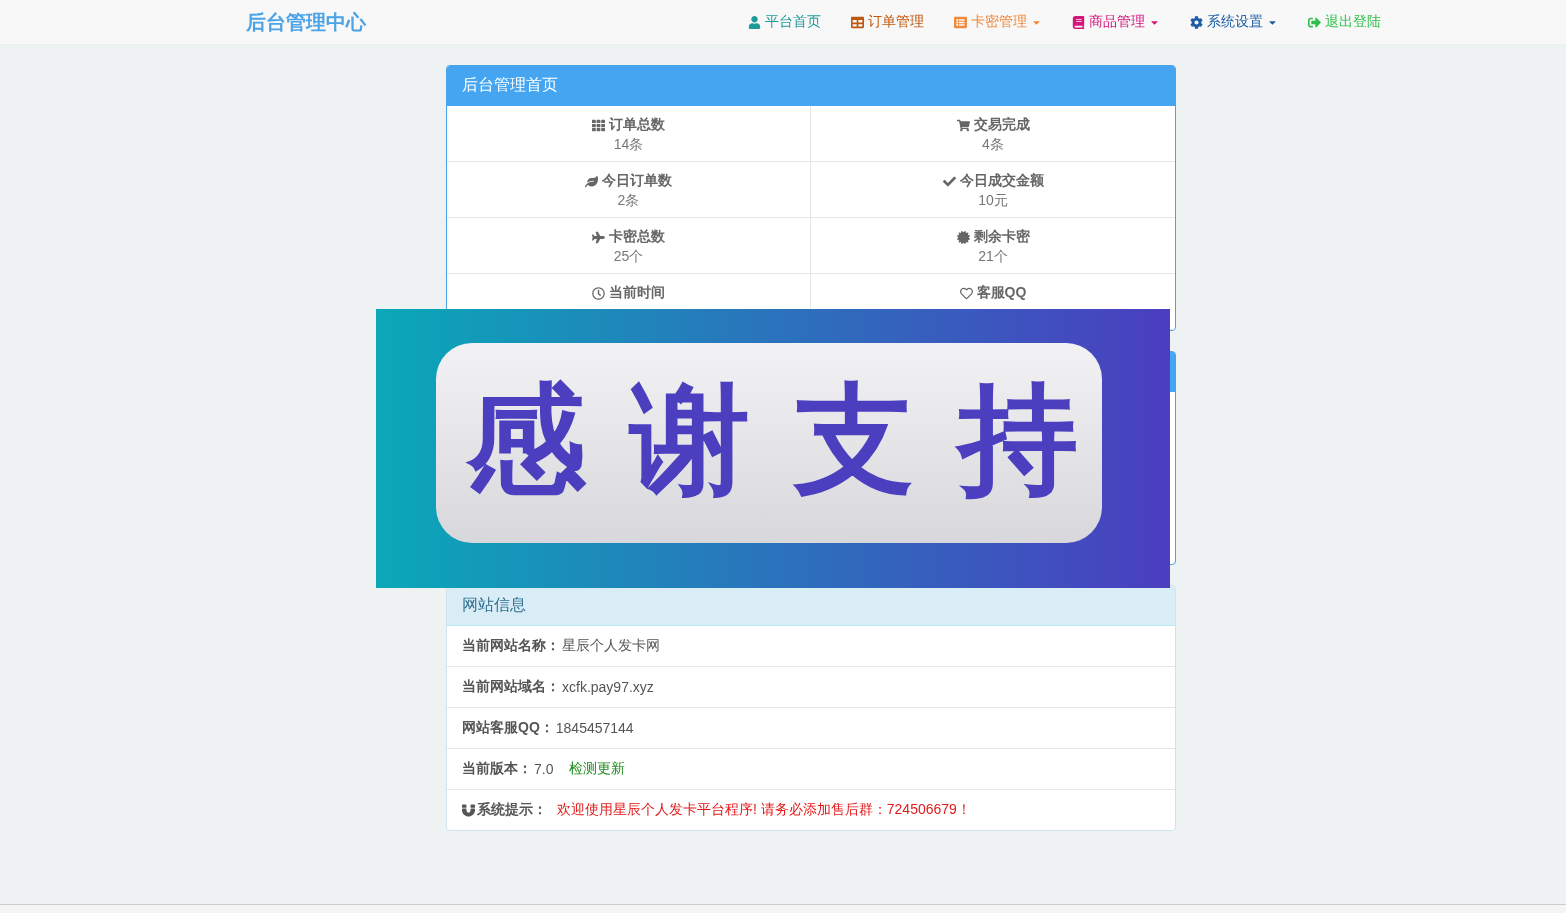  What do you see at coordinates (1001, 125) in the screenshot?
I see `stat-label: 交易完成` at bounding box center [1001, 125].